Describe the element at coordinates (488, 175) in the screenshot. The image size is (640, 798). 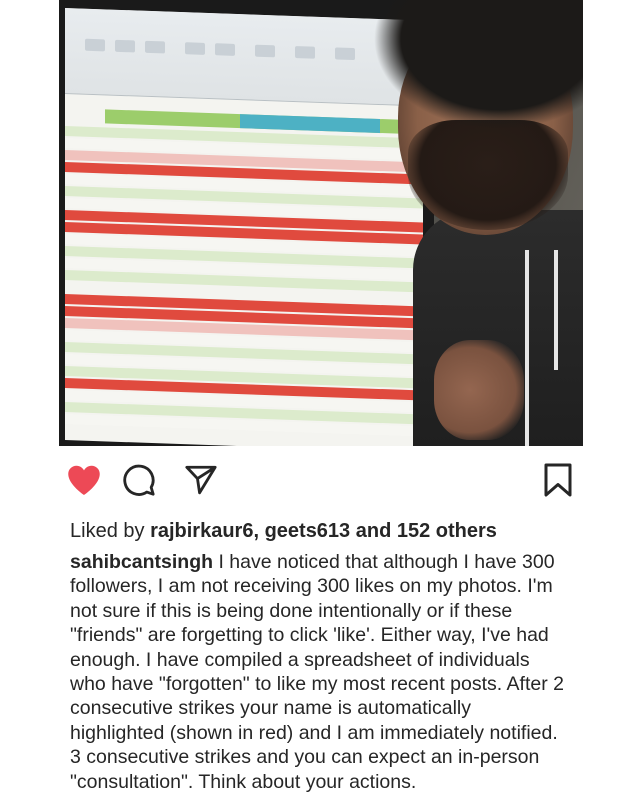
I see `beard` at that location.